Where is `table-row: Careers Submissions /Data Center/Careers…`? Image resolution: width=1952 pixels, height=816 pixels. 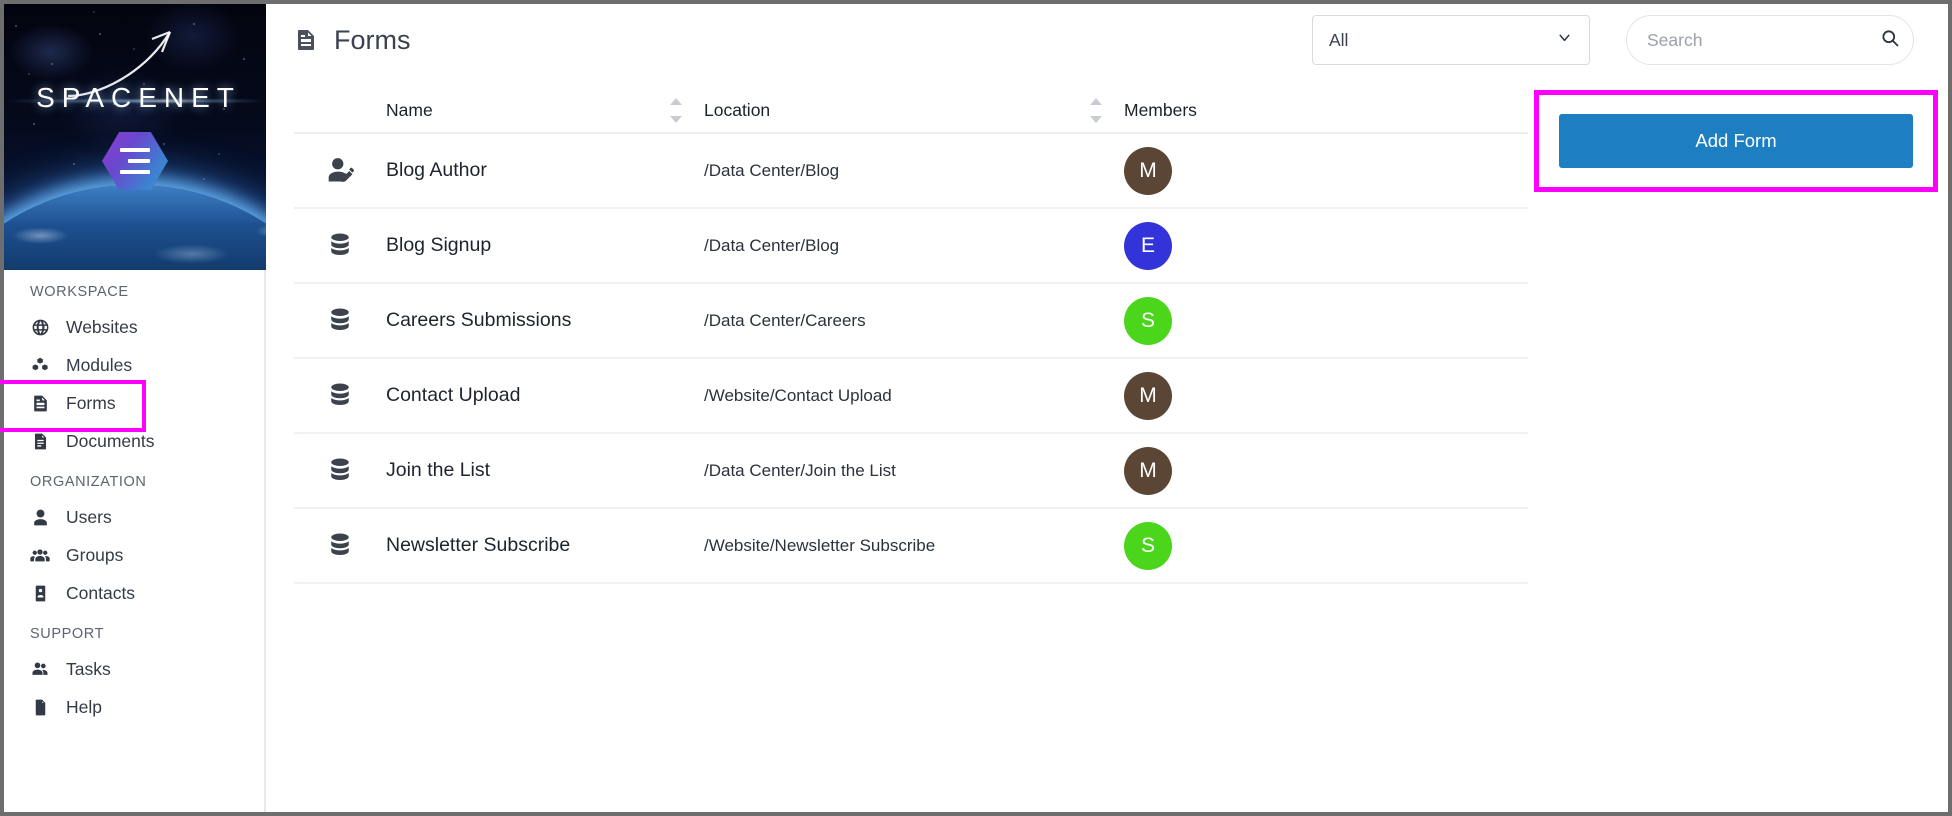
table-row: Careers Submissions /Data Center/Careers… is located at coordinates (911, 321).